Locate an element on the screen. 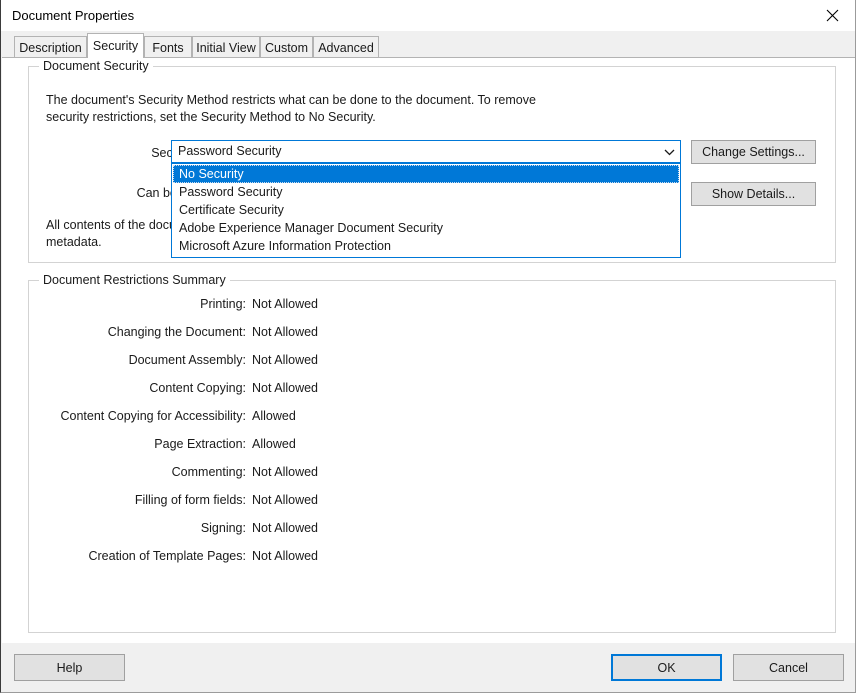 The image size is (856, 693). title-bar: Document Properties is located at coordinates (428, 15).